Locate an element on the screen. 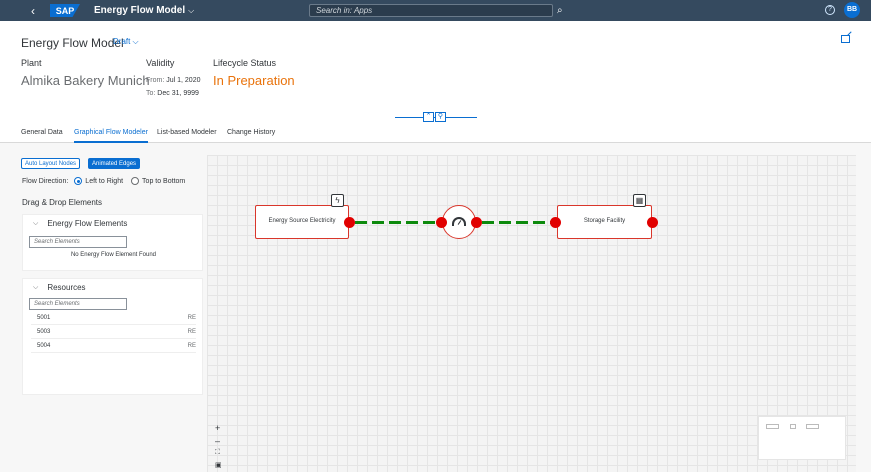 This screenshot has width=871, height=472. help-icon: ? is located at coordinates (830, 10).